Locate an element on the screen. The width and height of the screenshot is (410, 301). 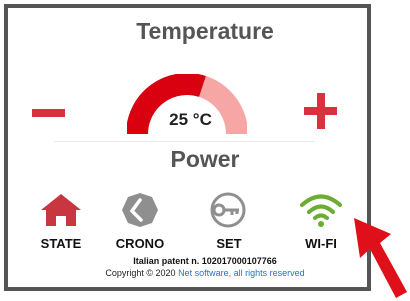
divider is located at coordinates (184, 141).